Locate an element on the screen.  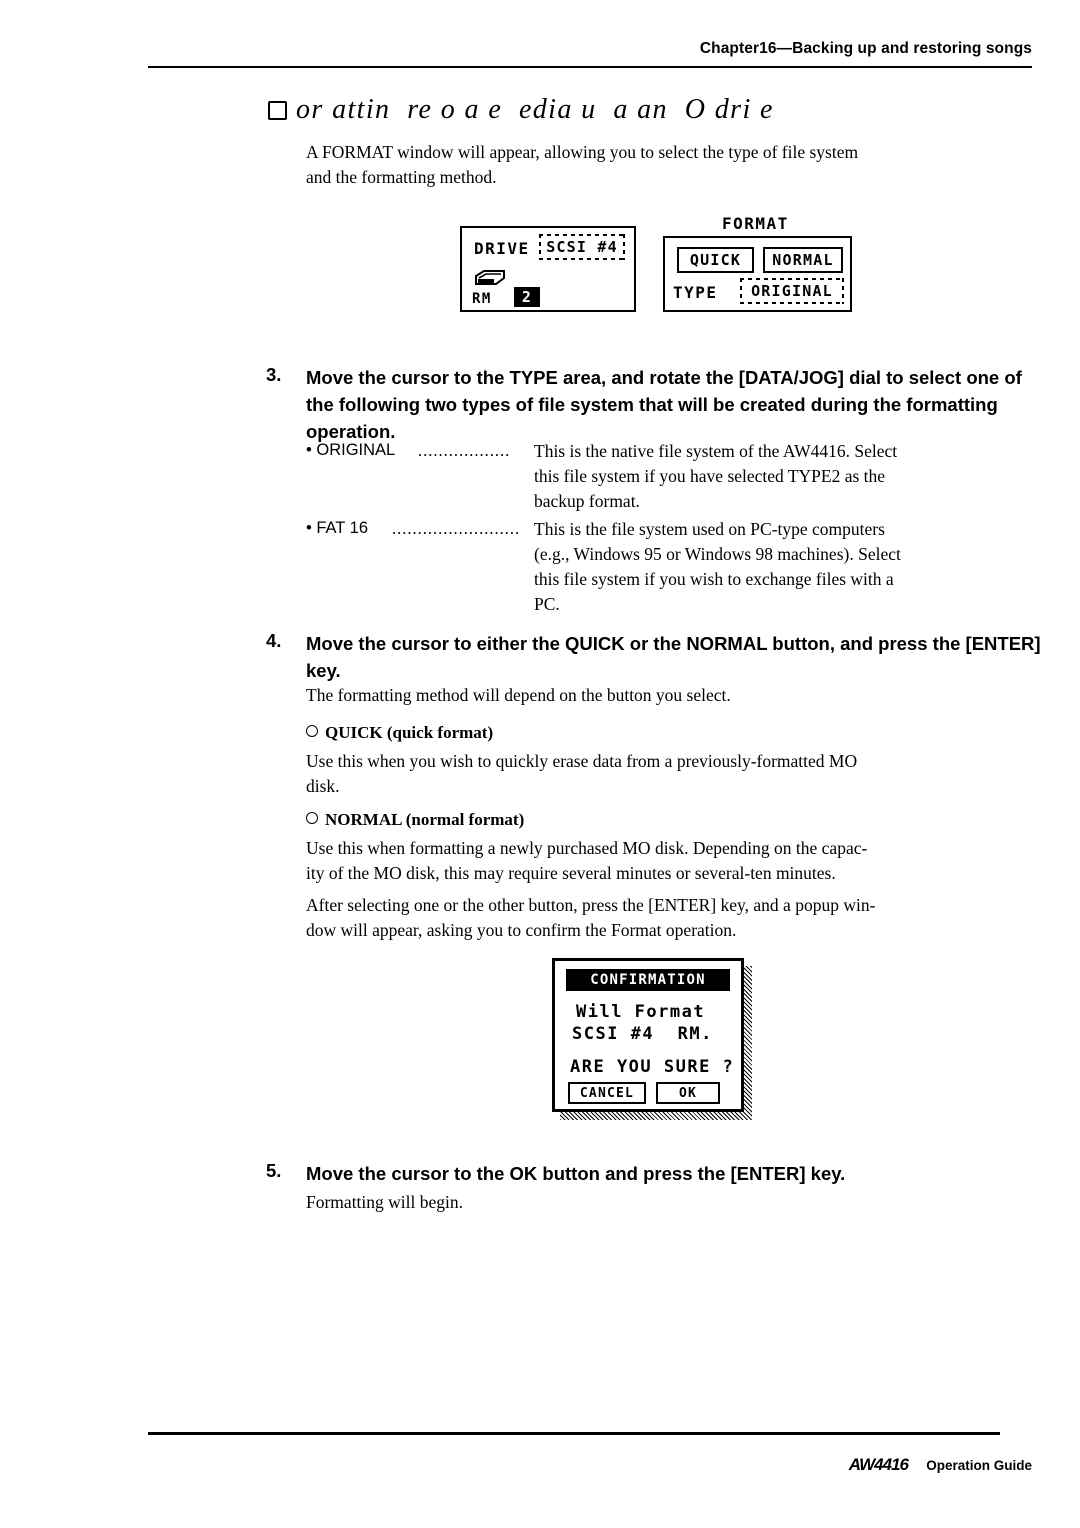
normal-subheading: NORMAL (normal format) is located at coordinates (415, 820).